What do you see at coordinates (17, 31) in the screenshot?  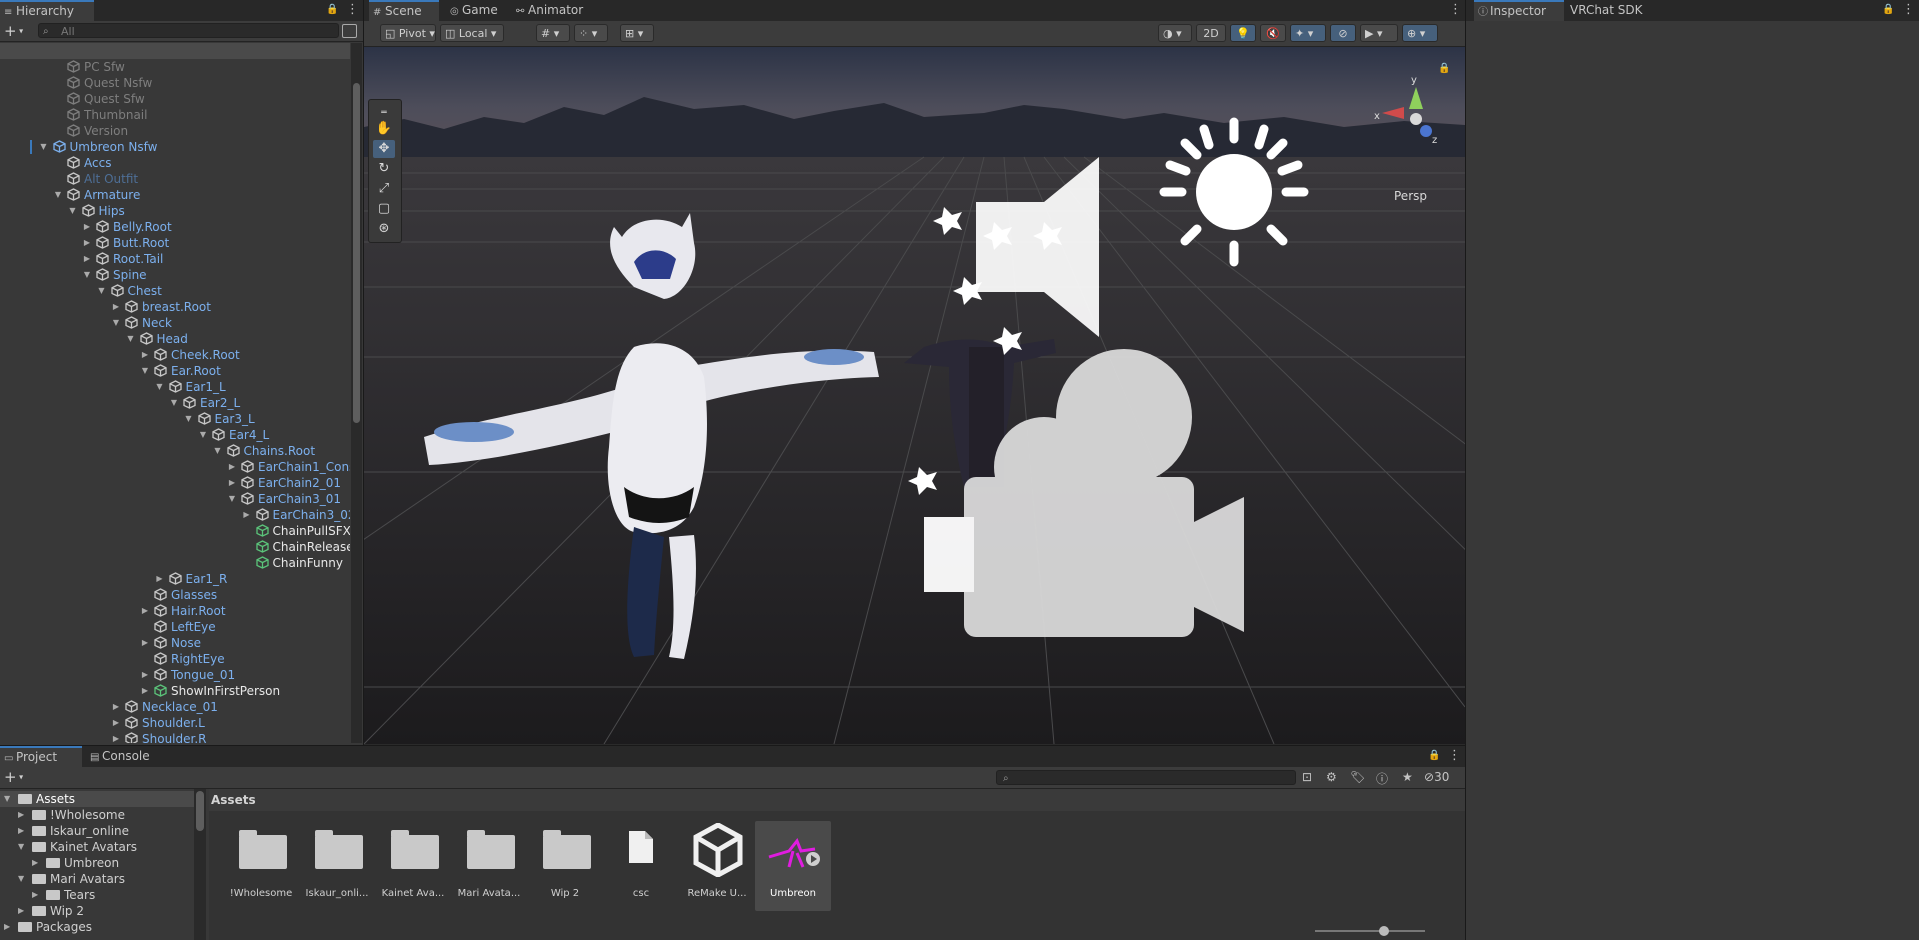 I see `add-object-button: + ▾` at bounding box center [17, 31].